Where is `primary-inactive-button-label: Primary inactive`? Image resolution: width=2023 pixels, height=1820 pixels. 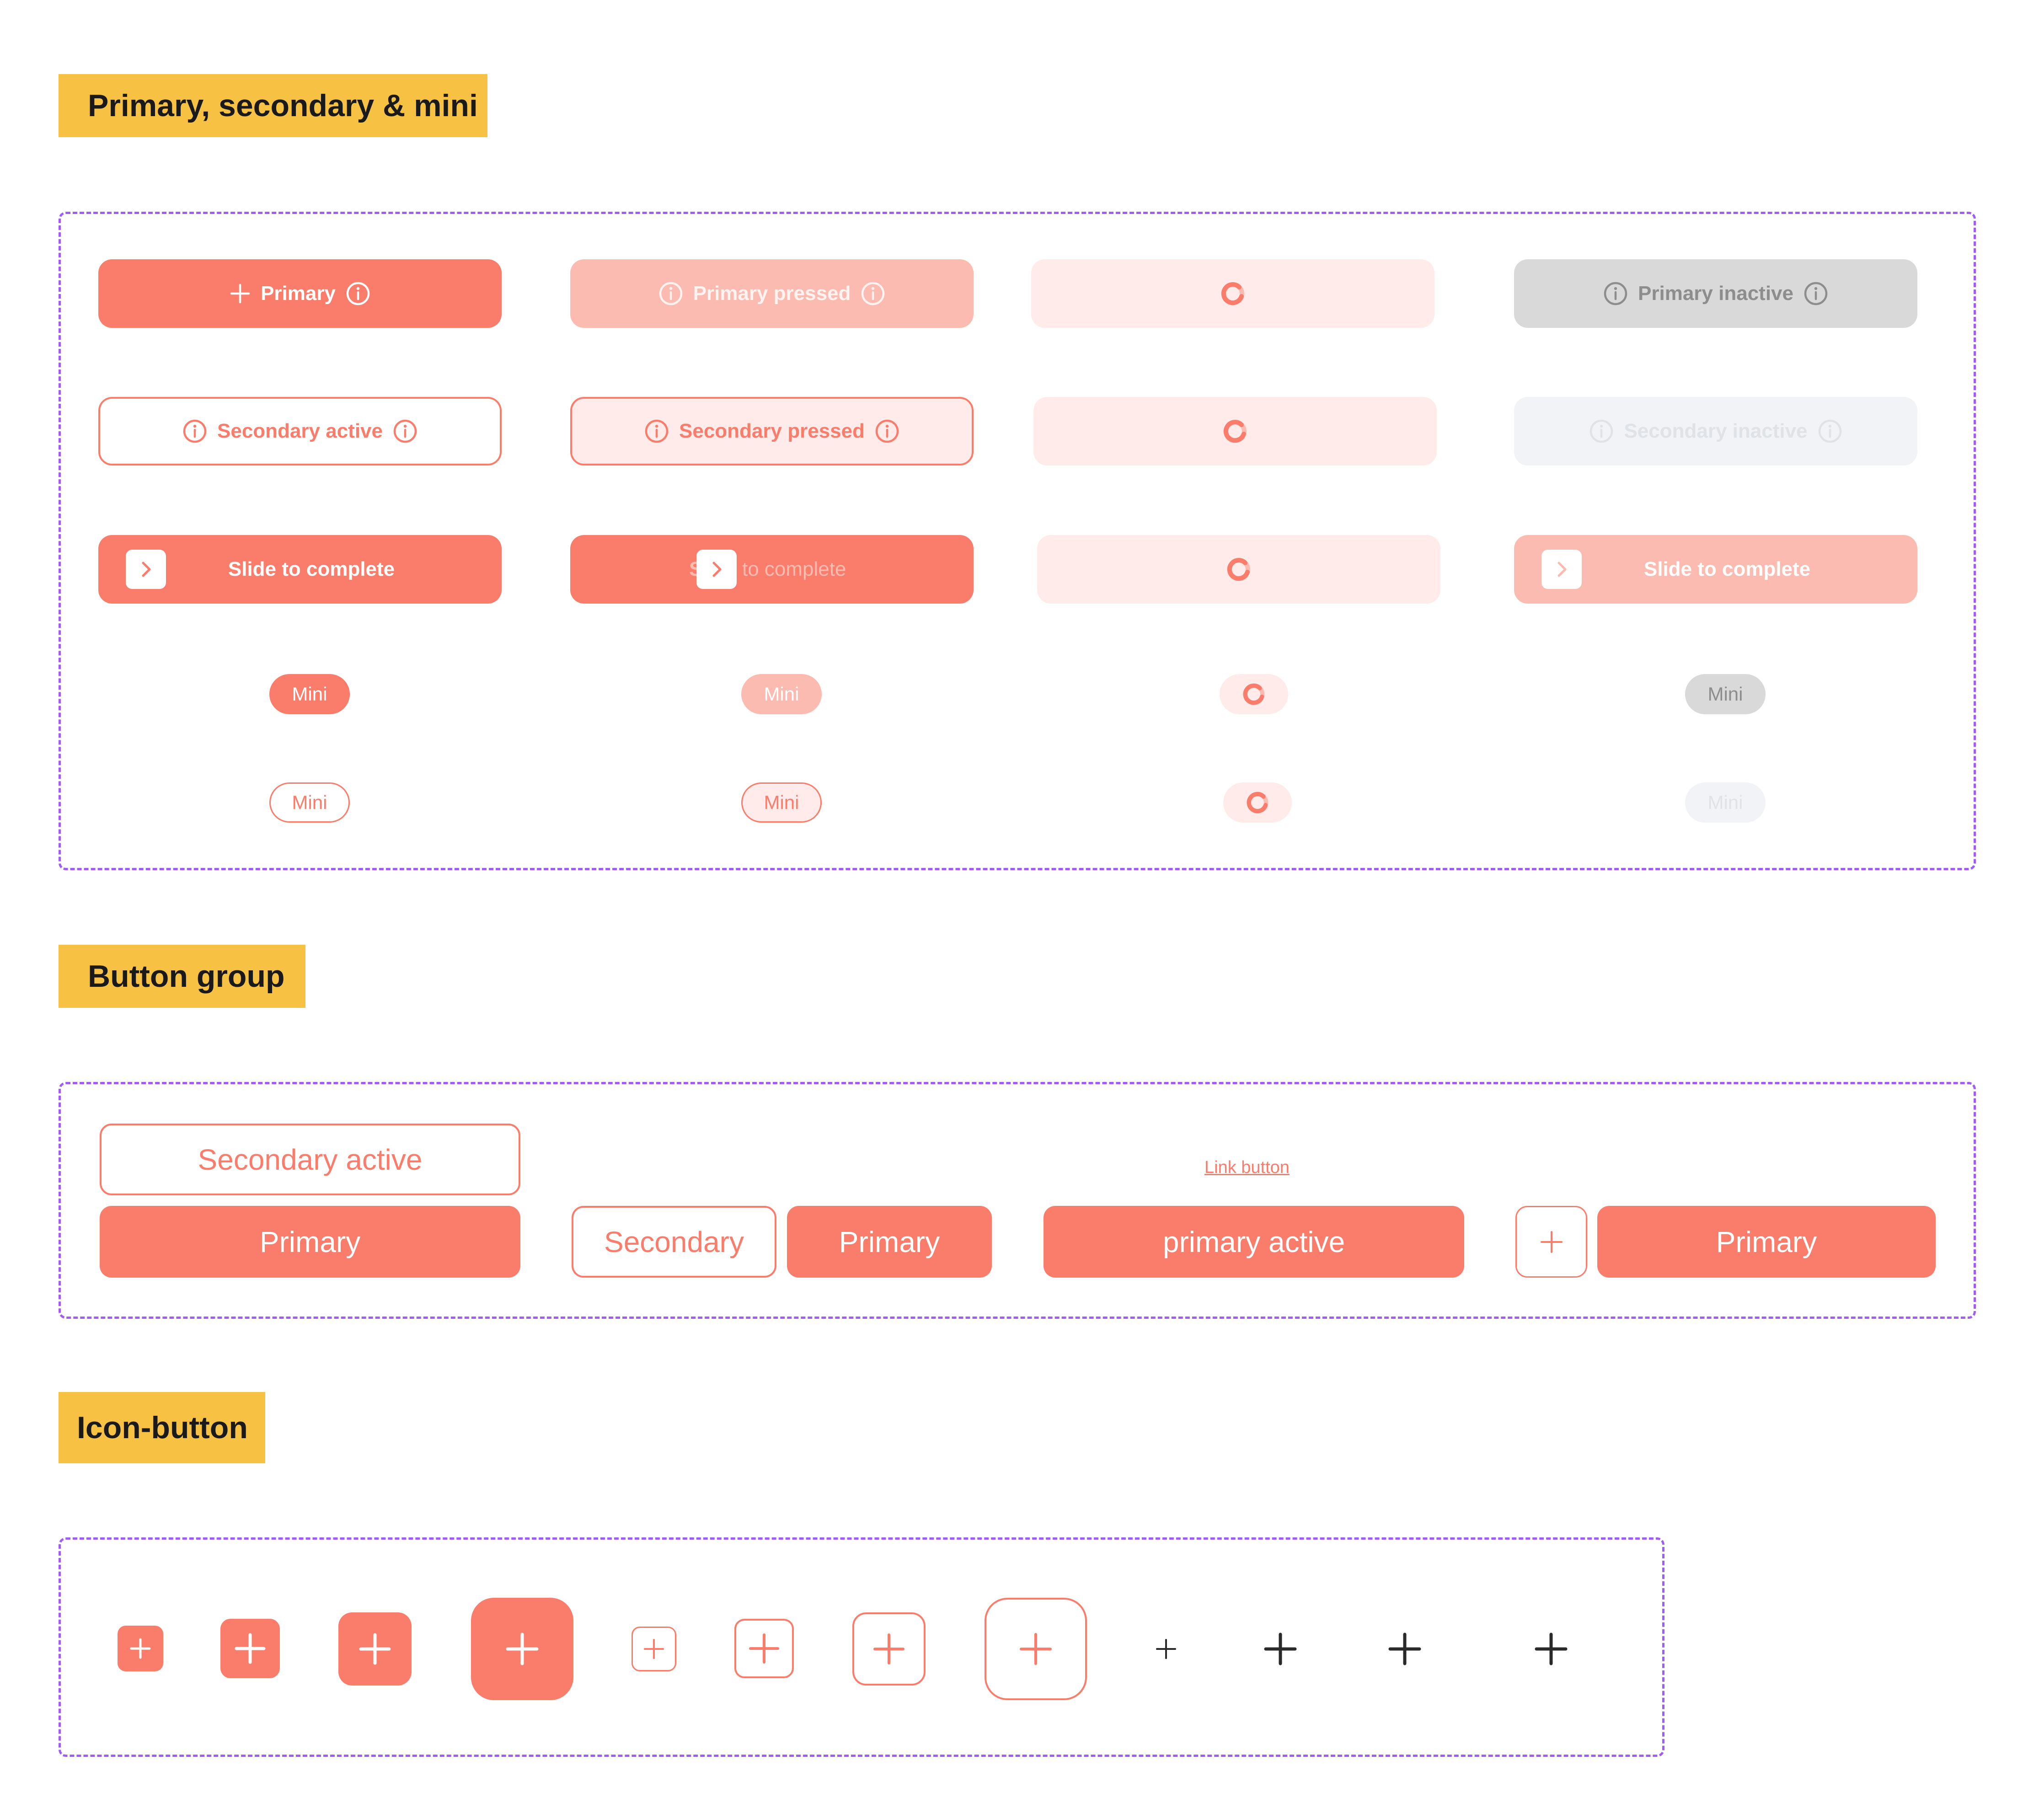 primary-inactive-button-label: Primary inactive is located at coordinates (1715, 293).